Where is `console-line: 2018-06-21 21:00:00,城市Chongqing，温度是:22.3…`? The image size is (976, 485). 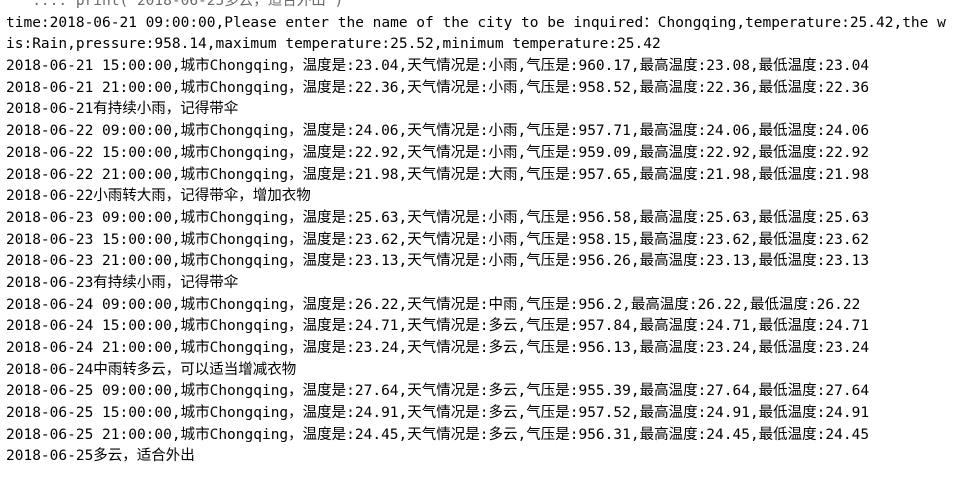 console-line: 2018-06-21 21:00:00,城市Chongqing，温度是:22.3… is located at coordinates (438, 87).